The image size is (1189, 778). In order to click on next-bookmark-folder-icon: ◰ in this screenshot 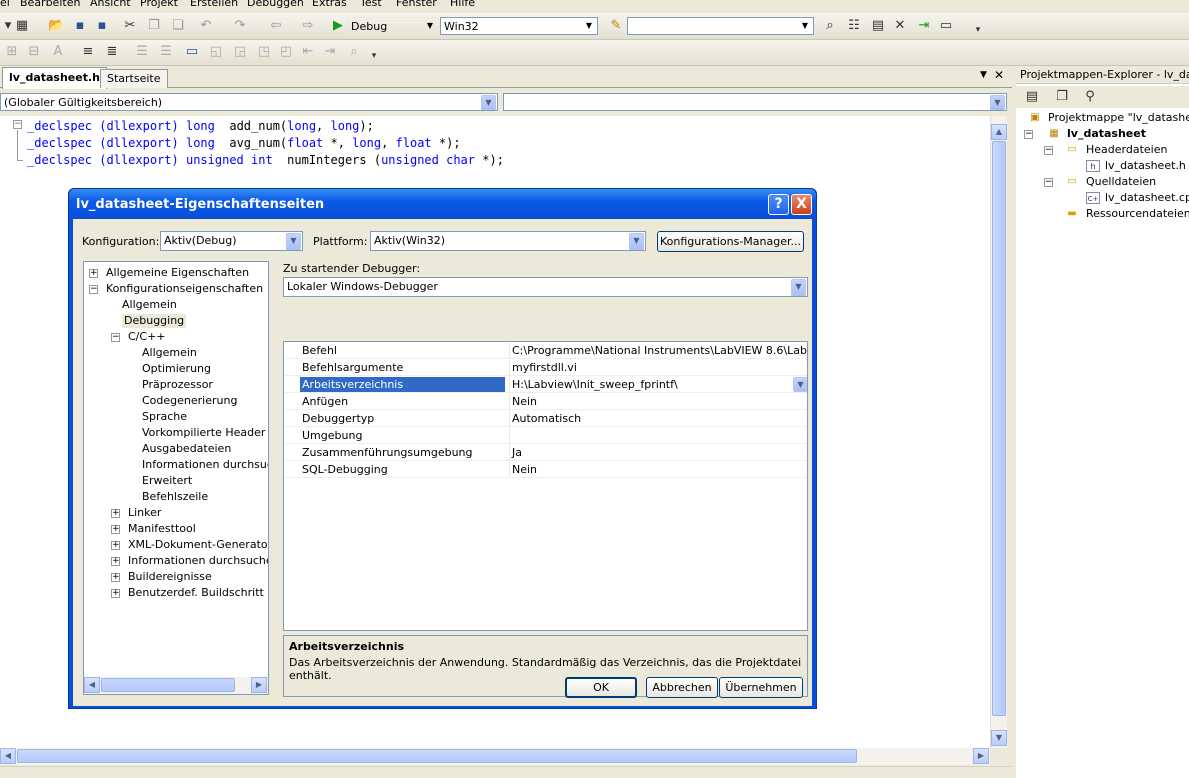, I will do `click(286, 52)`.